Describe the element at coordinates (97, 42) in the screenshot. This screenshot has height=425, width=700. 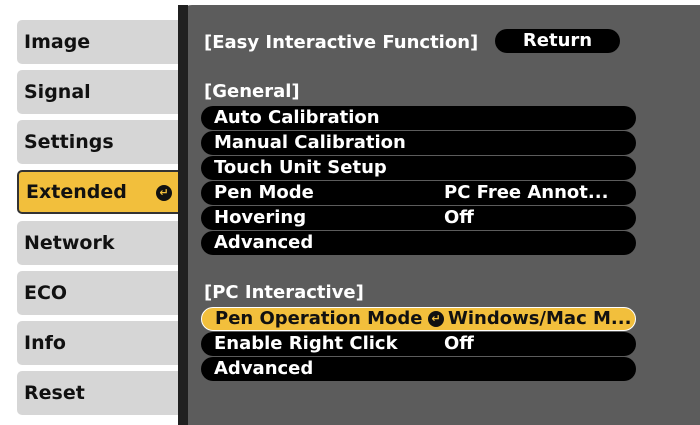
I see `sidebar-item-image: Image` at that location.